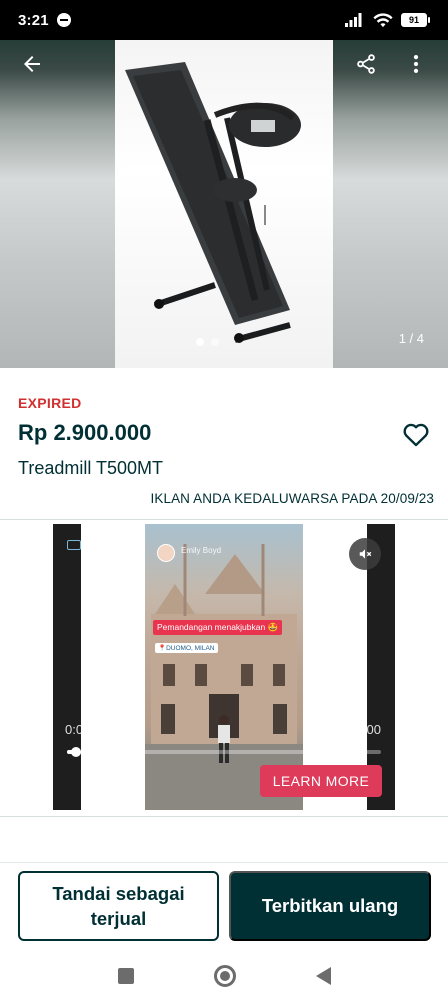  What do you see at coordinates (224, 907) in the screenshot?
I see `bottom-action-bar: Tandai sebagai terjual Terbitkan ulang` at bounding box center [224, 907].